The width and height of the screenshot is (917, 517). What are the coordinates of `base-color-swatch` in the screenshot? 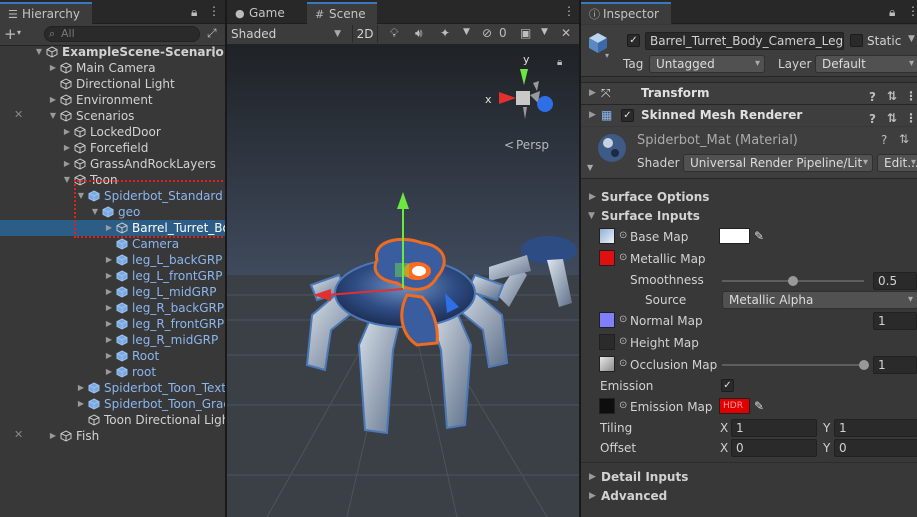 It's located at (734, 236).